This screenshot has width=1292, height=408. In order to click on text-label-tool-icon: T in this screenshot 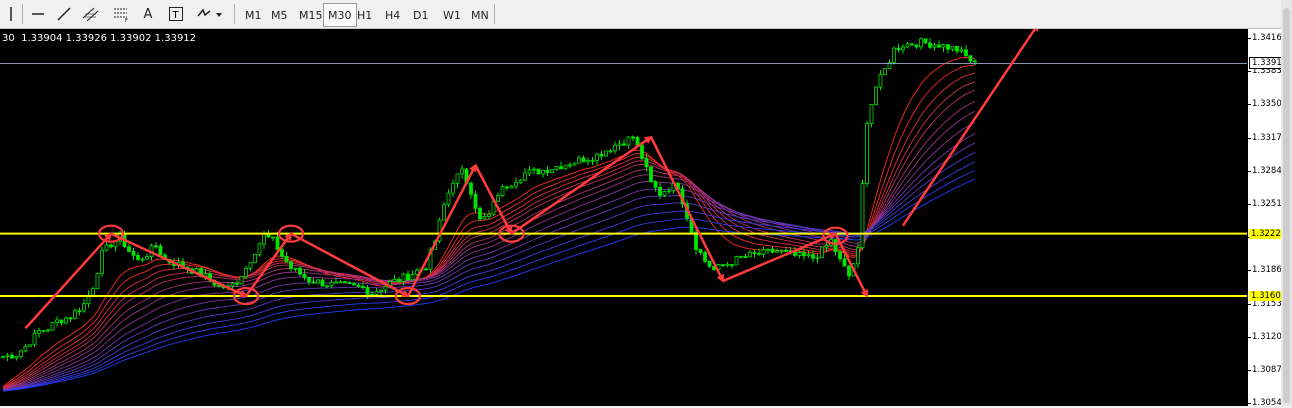, I will do `click(176, 14)`.